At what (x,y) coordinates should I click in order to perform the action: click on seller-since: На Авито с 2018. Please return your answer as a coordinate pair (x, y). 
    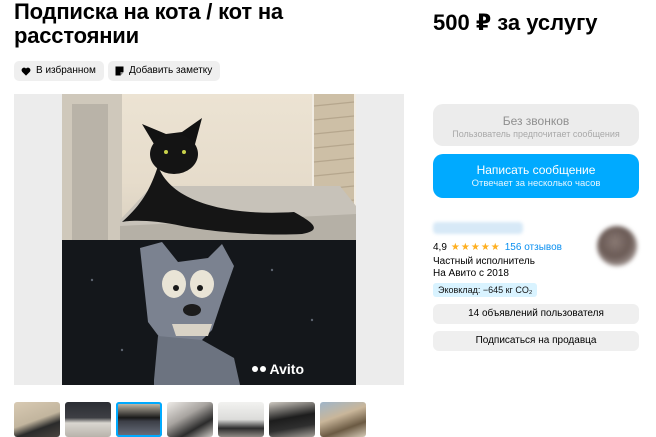
    Looking at the image, I should click on (471, 273).